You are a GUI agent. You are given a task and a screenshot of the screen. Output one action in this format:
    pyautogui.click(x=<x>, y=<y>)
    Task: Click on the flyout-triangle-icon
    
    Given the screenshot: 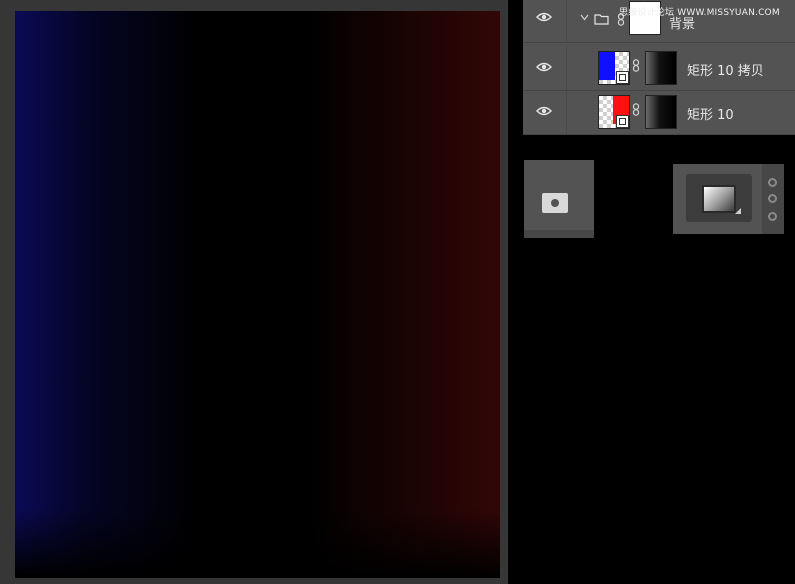 What is the action you would take?
    pyautogui.click(x=738, y=211)
    